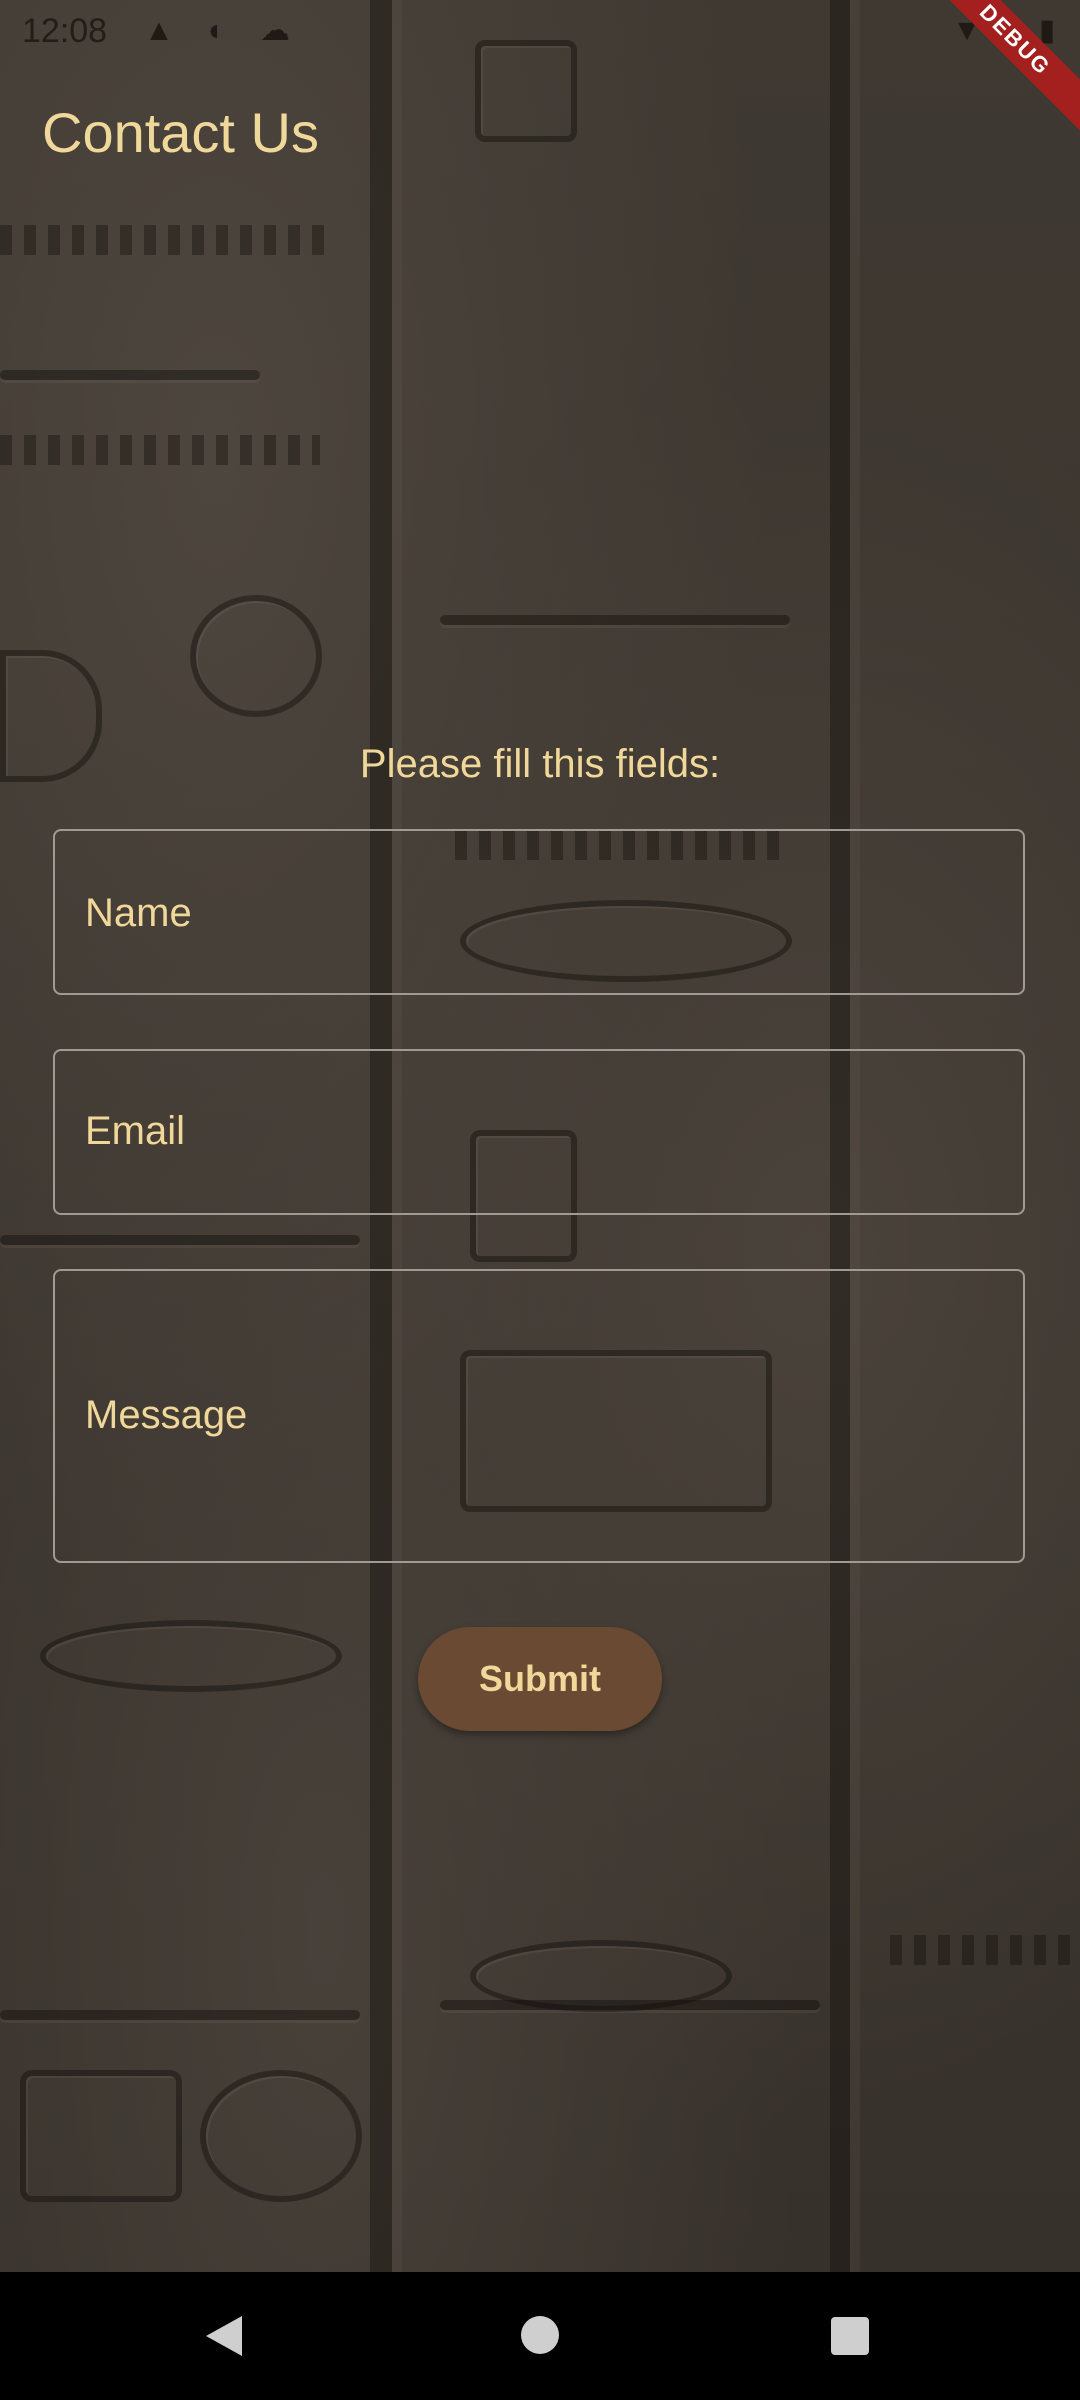 This screenshot has height=2400, width=1080. Describe the element at coordinates (65, 31) in the screenshot. I see `status-time: 12:08` at that location.